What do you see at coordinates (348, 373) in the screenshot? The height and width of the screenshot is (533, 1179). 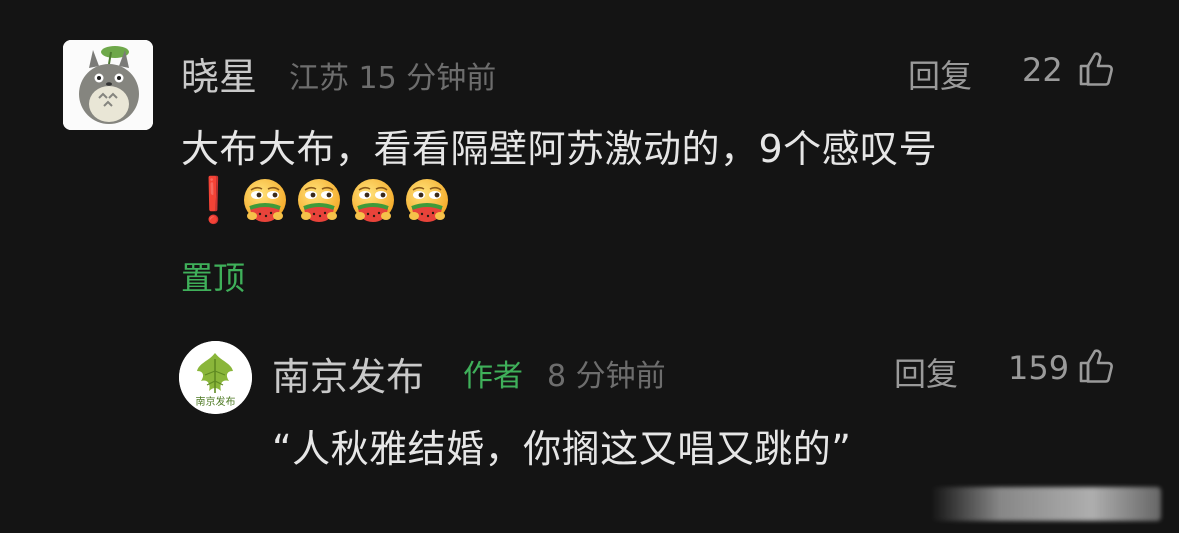 I see `reply-user-name: 南京发布` at bounding box center [348, 373].